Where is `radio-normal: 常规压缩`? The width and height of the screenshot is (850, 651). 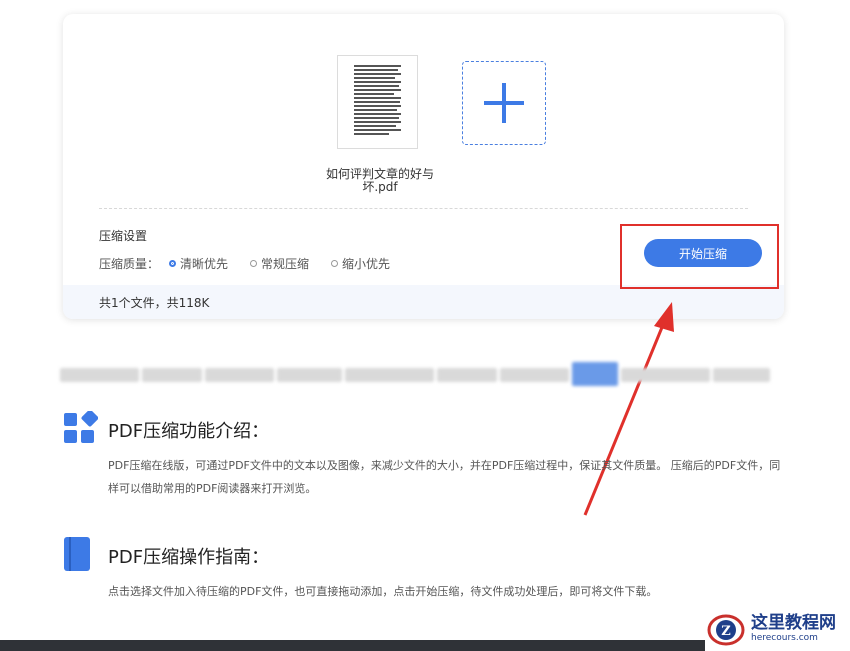 radio-normal: 常规压缩 is located at coordinates (279, 263).